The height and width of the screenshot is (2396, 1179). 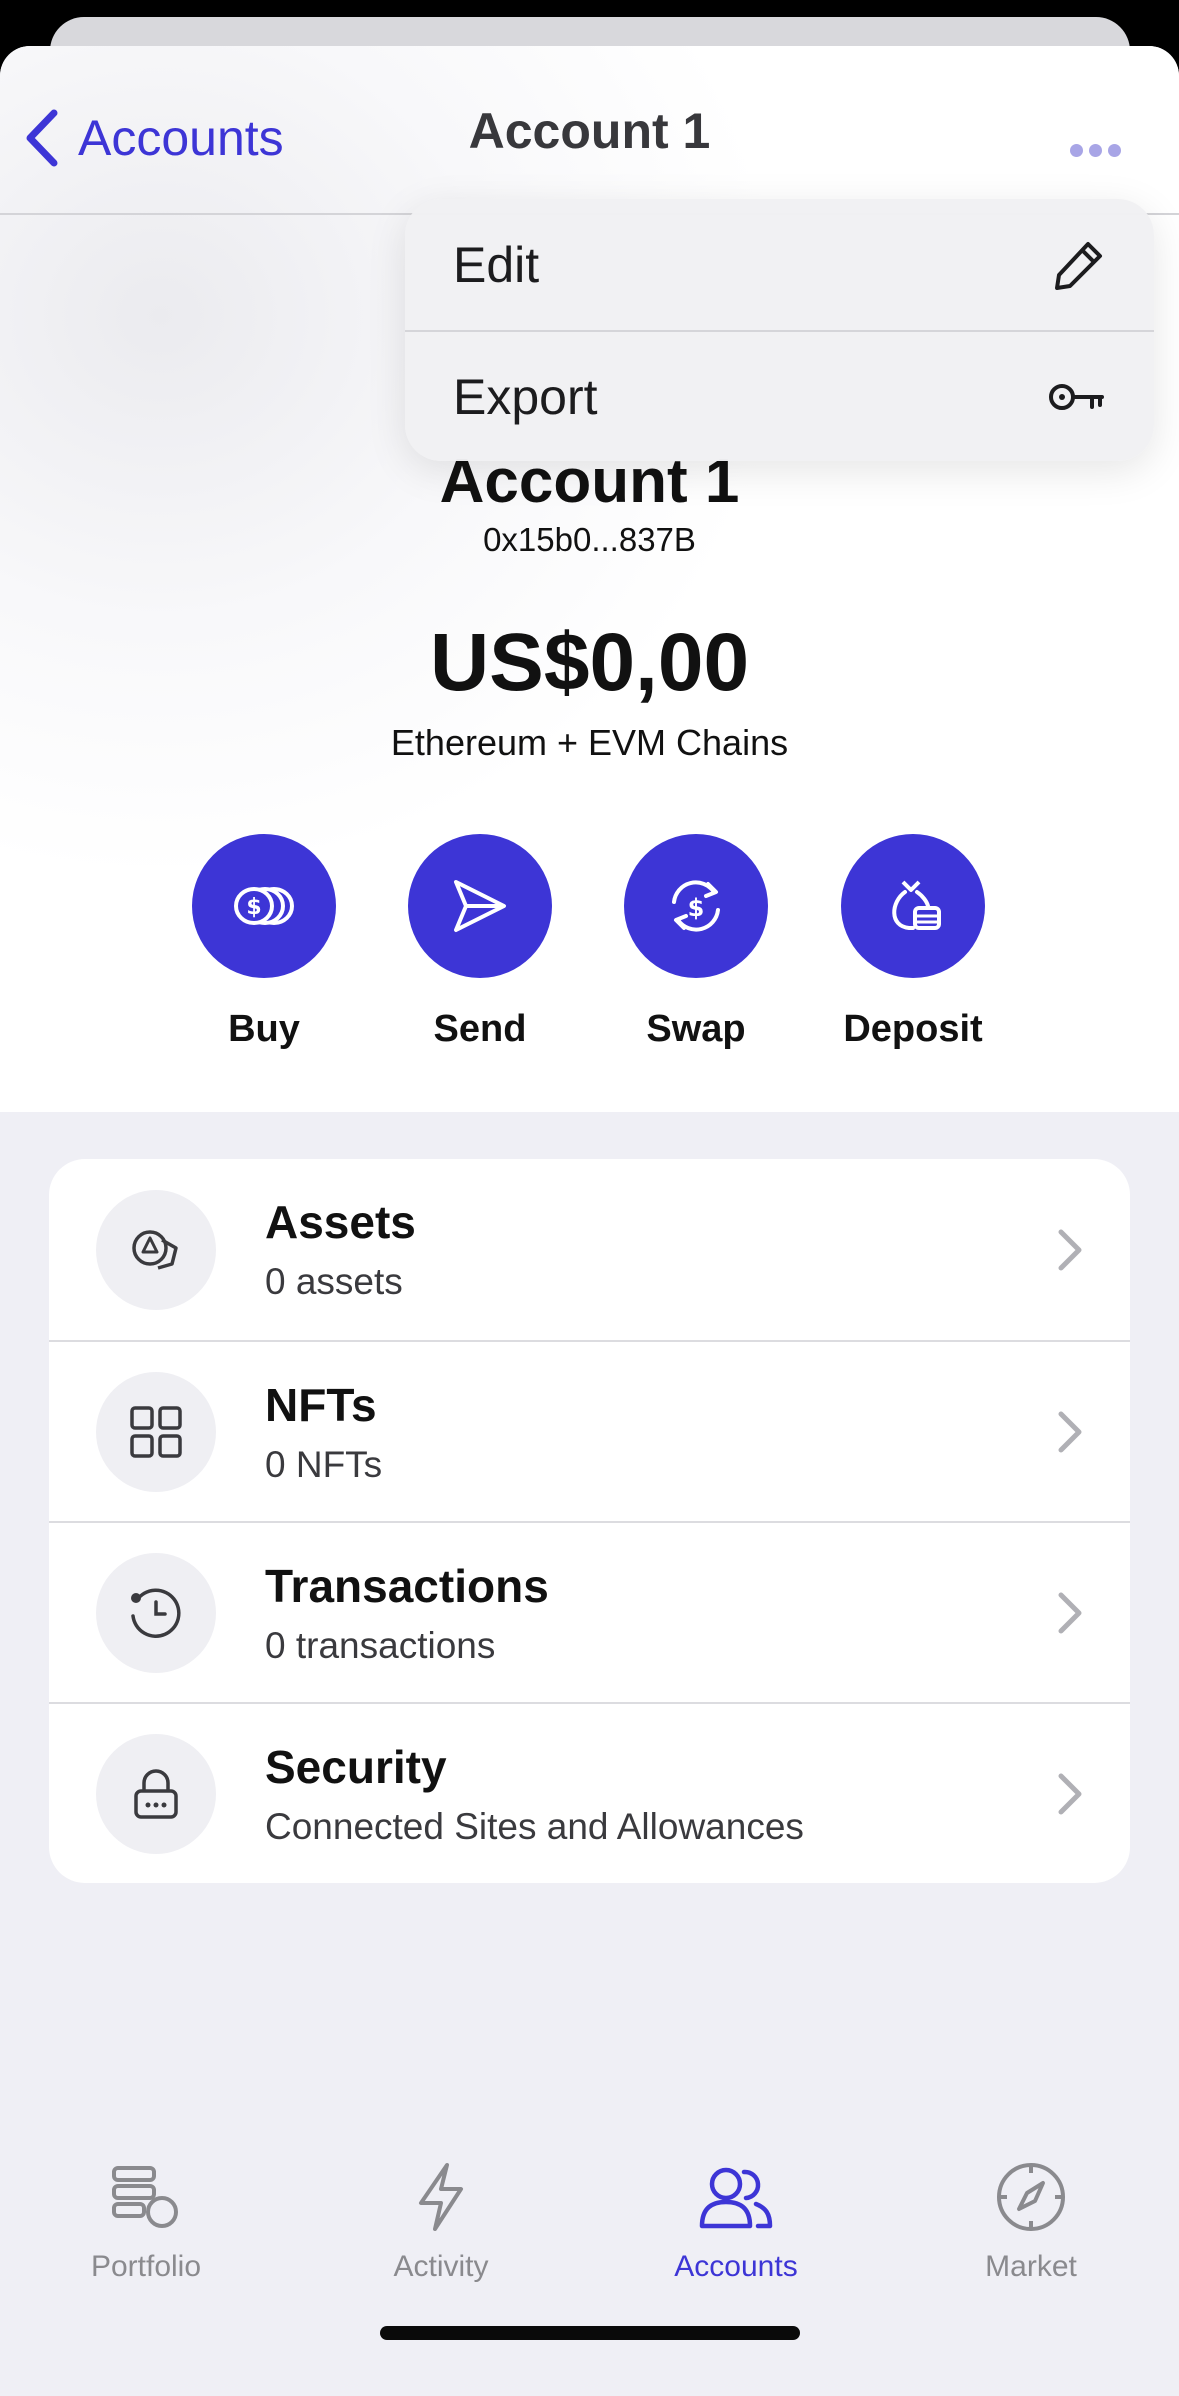 I want to click on menu-item-label: Export, so click(x=525, y=396).